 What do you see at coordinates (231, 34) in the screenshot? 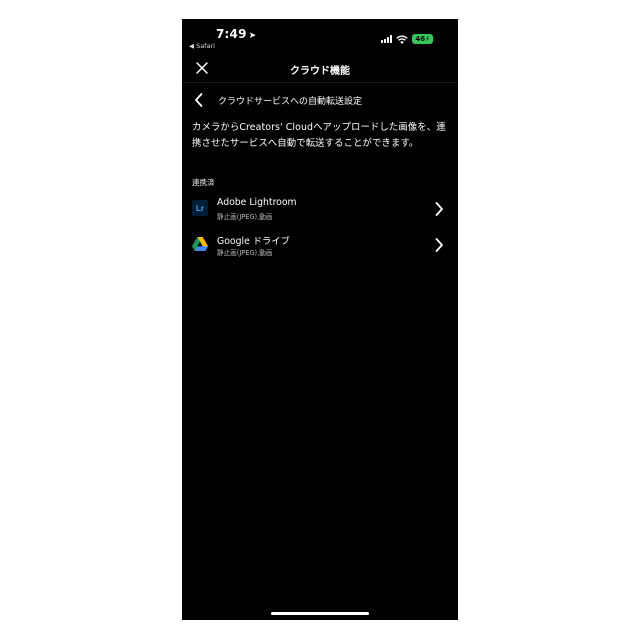
I see `time-text: 7:49` at bounding box center [231, 34].